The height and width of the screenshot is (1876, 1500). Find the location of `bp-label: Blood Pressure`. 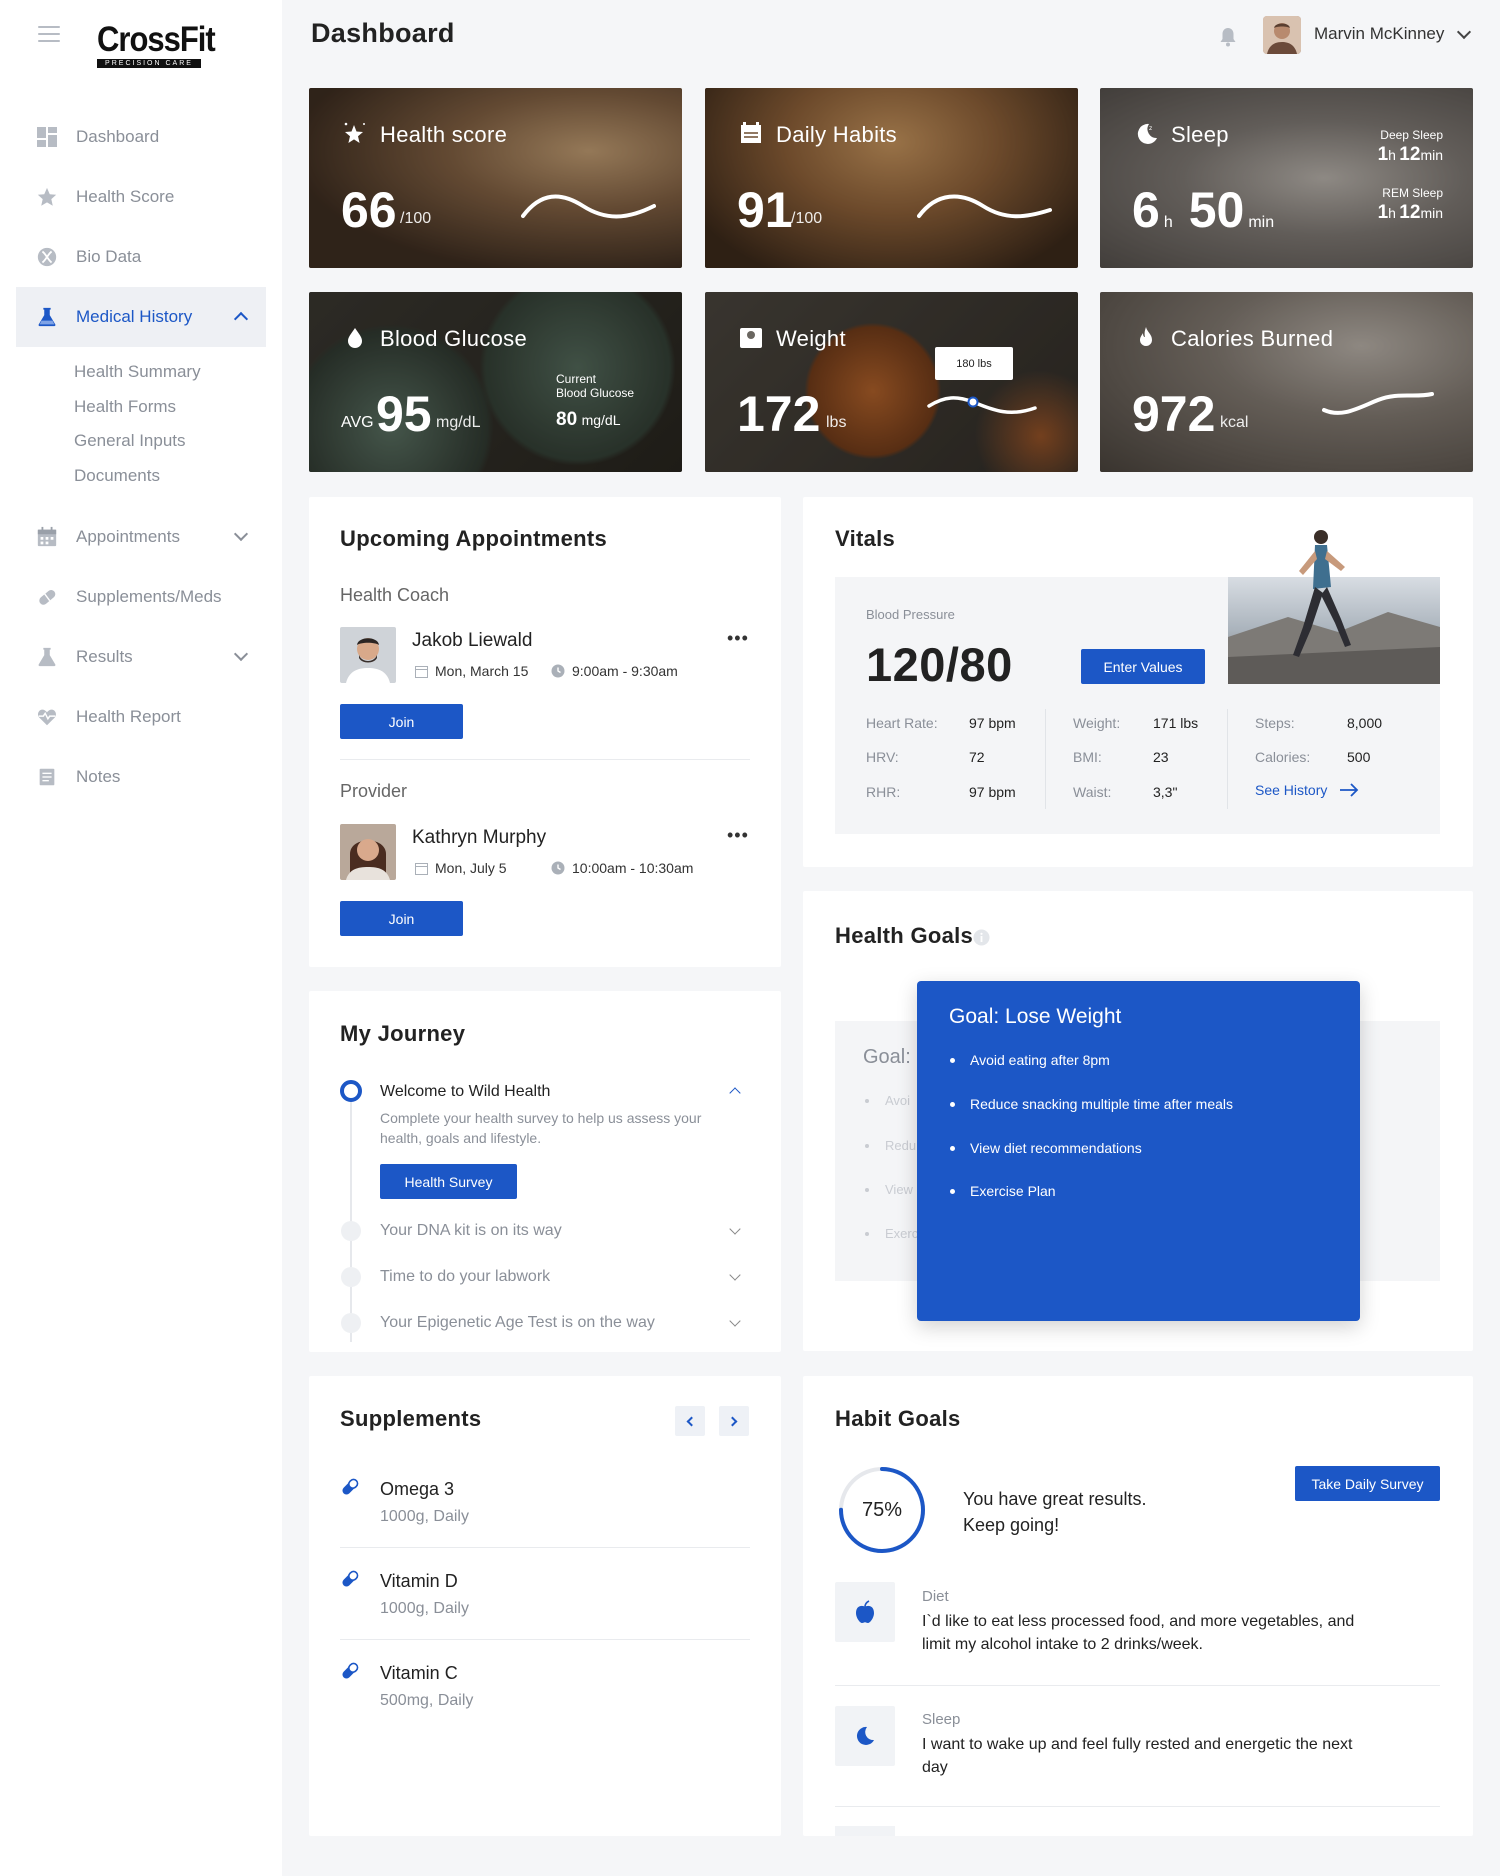

bp-label: Blood Pressure is located at coordinates (910, 614).